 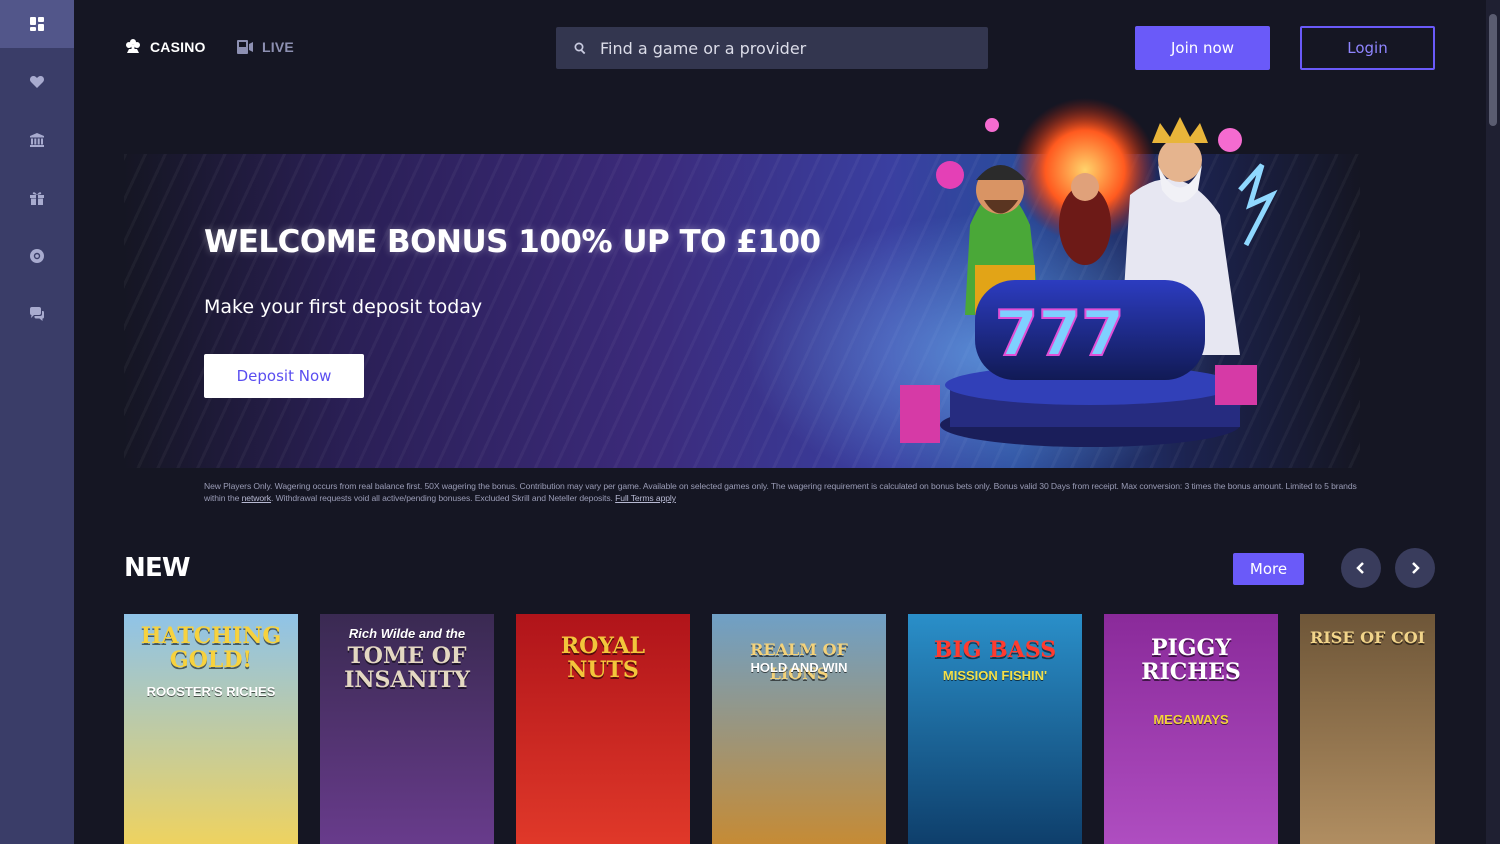 I want to click on game-subtitle: HOLD AND WIN, so click(x=799, y=667).